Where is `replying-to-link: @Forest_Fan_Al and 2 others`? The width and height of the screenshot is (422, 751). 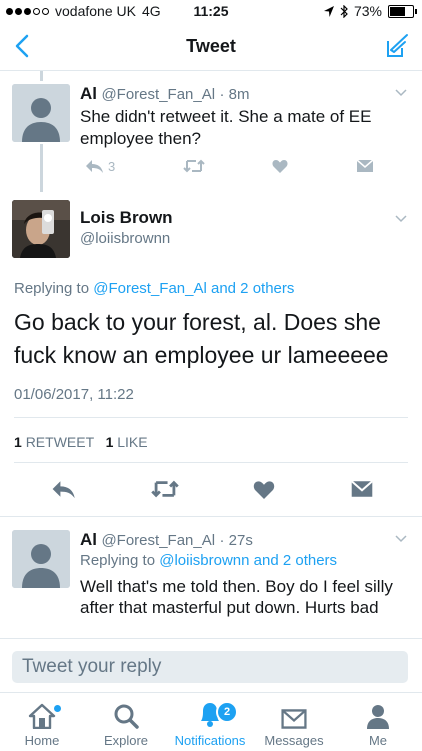
replying-to-link: @Forest_Fan_Al and 2 others is located at coordinates (193, 288).